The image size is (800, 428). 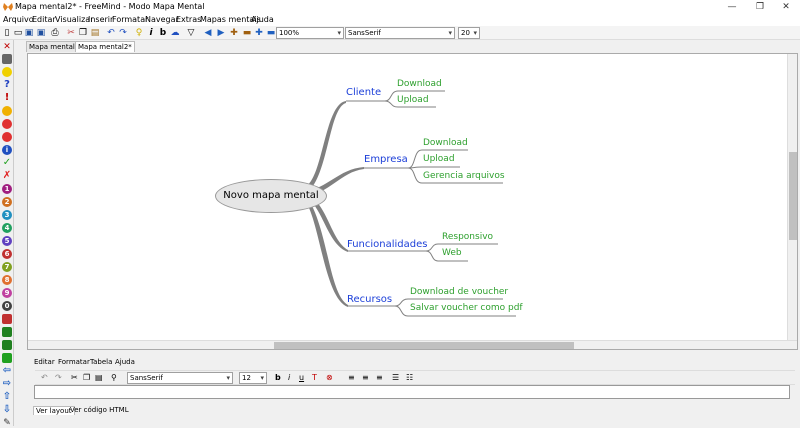 What do you see at coordinates (7, 85) in the screenshot?
I see `question-icon: ?` at bounding box center [7, 85].